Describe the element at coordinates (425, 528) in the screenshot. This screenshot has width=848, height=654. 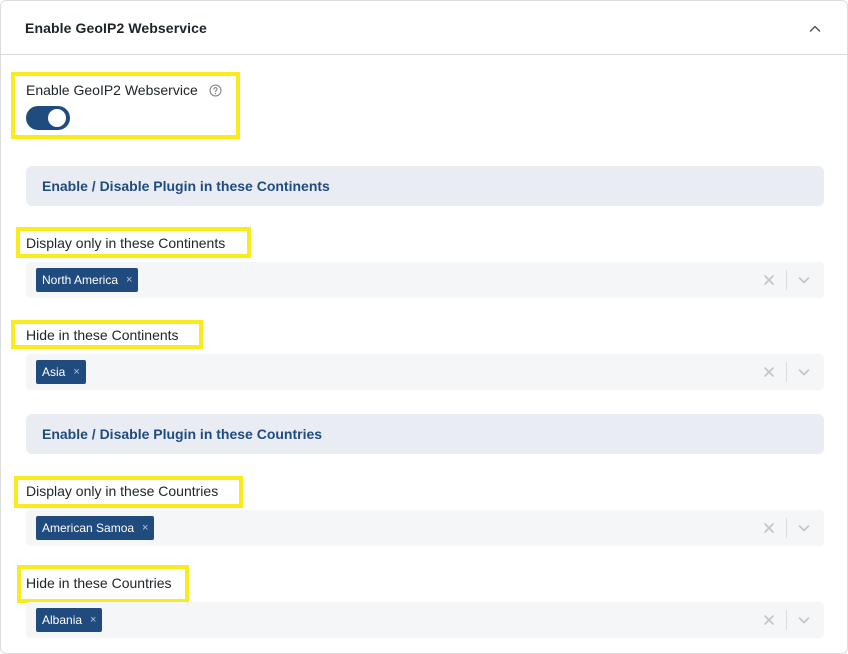
I see `display-countries-select: American Samoa ×` at that location.